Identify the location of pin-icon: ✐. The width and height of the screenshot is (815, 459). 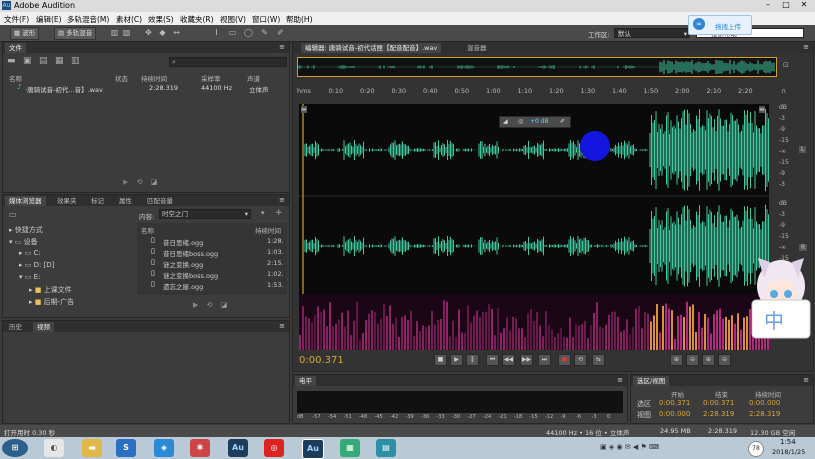
(562, 122).